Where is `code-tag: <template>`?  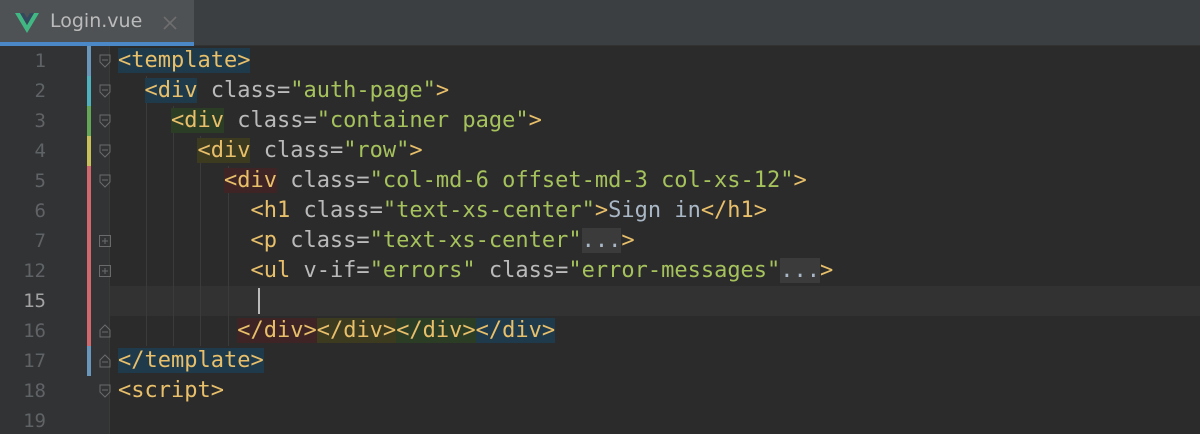 code-tag: <template> is located at coordinates (184, 60).